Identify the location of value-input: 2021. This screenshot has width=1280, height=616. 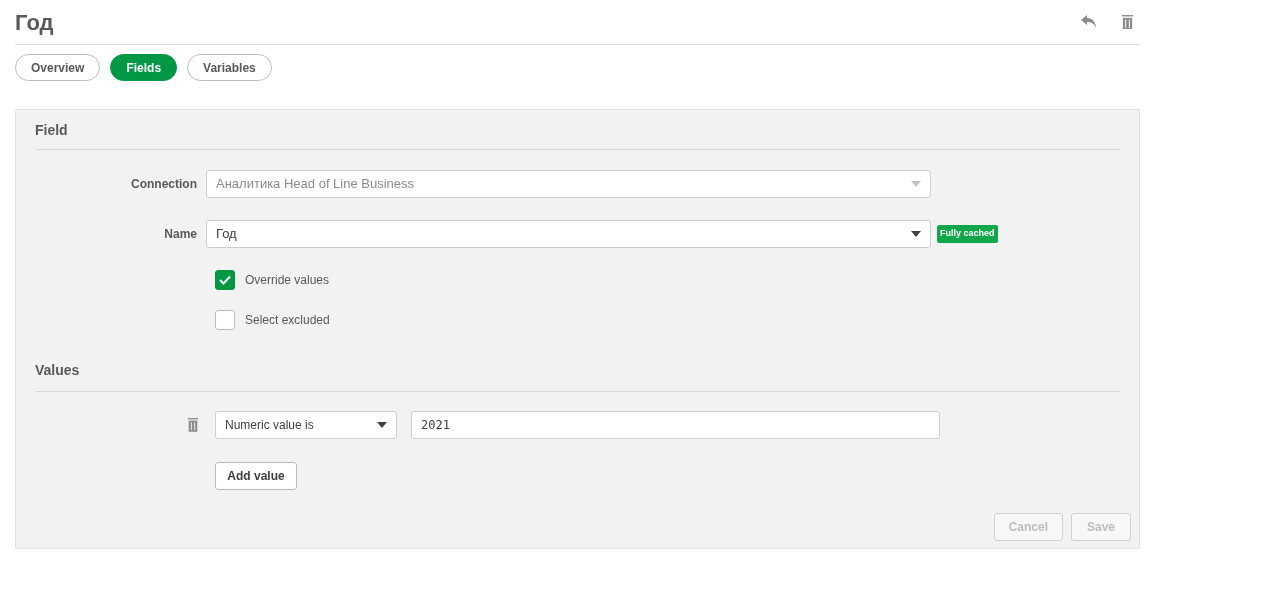
(675, 425).